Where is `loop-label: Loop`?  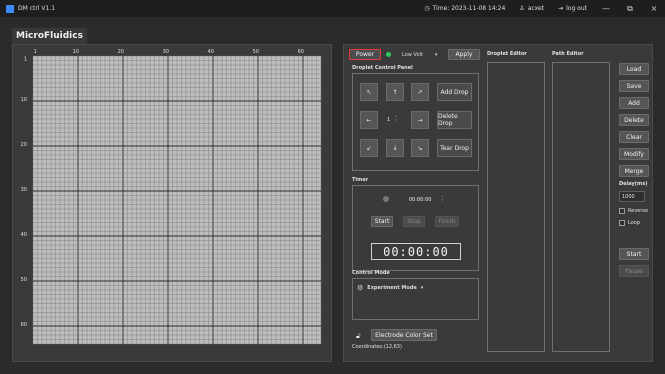
loop-label: Loop is located at coordinates (634, 223).